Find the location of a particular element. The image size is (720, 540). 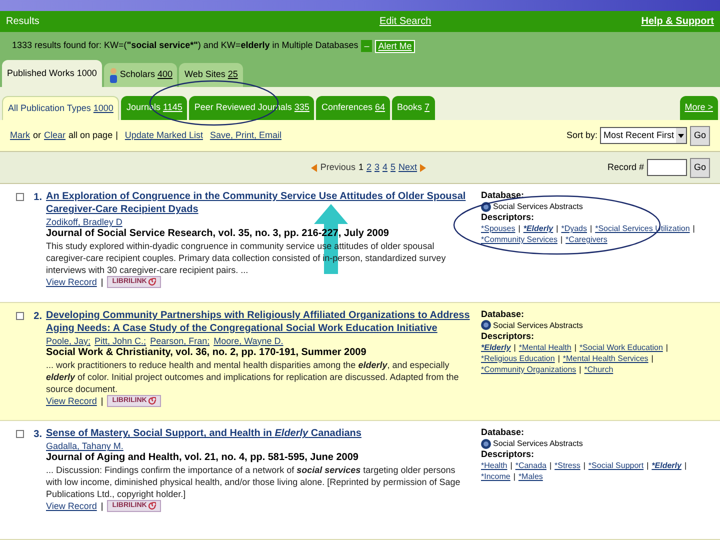

author-link: Gadalla, Tahany M. is located at coordinates (85, 446).